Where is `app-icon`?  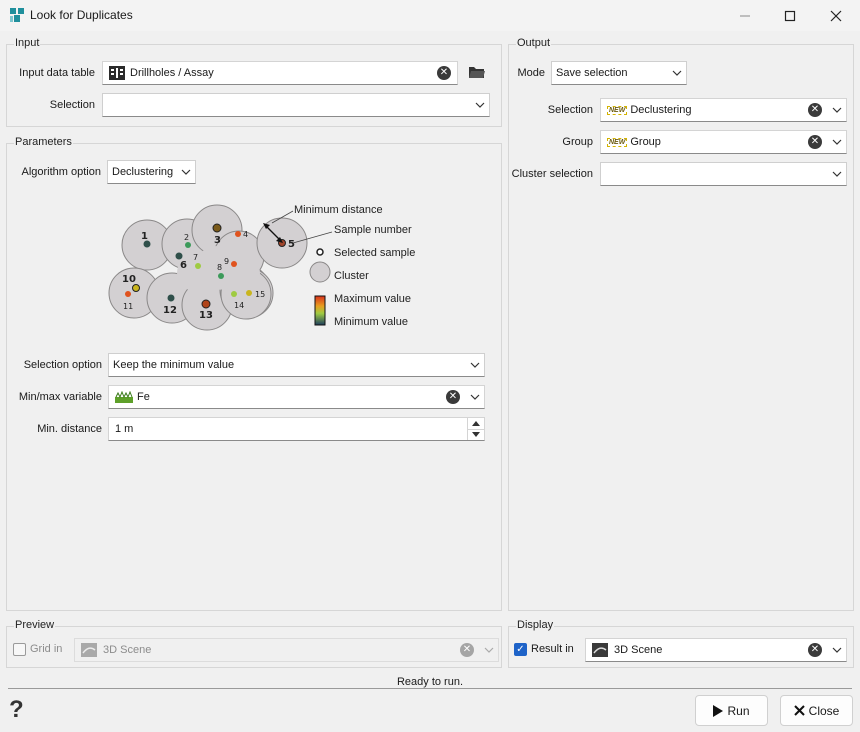
app-icon is located at coordinates (17, 15).